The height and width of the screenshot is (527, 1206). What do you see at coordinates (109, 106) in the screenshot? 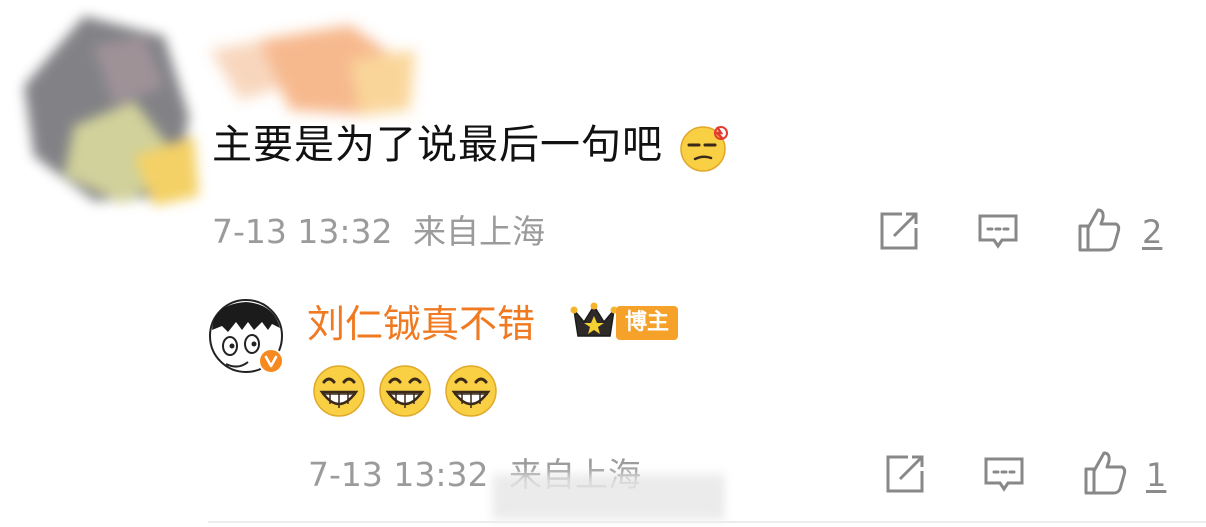
I see `commenter-avatar-redacted` at bounding box center [109, 106].